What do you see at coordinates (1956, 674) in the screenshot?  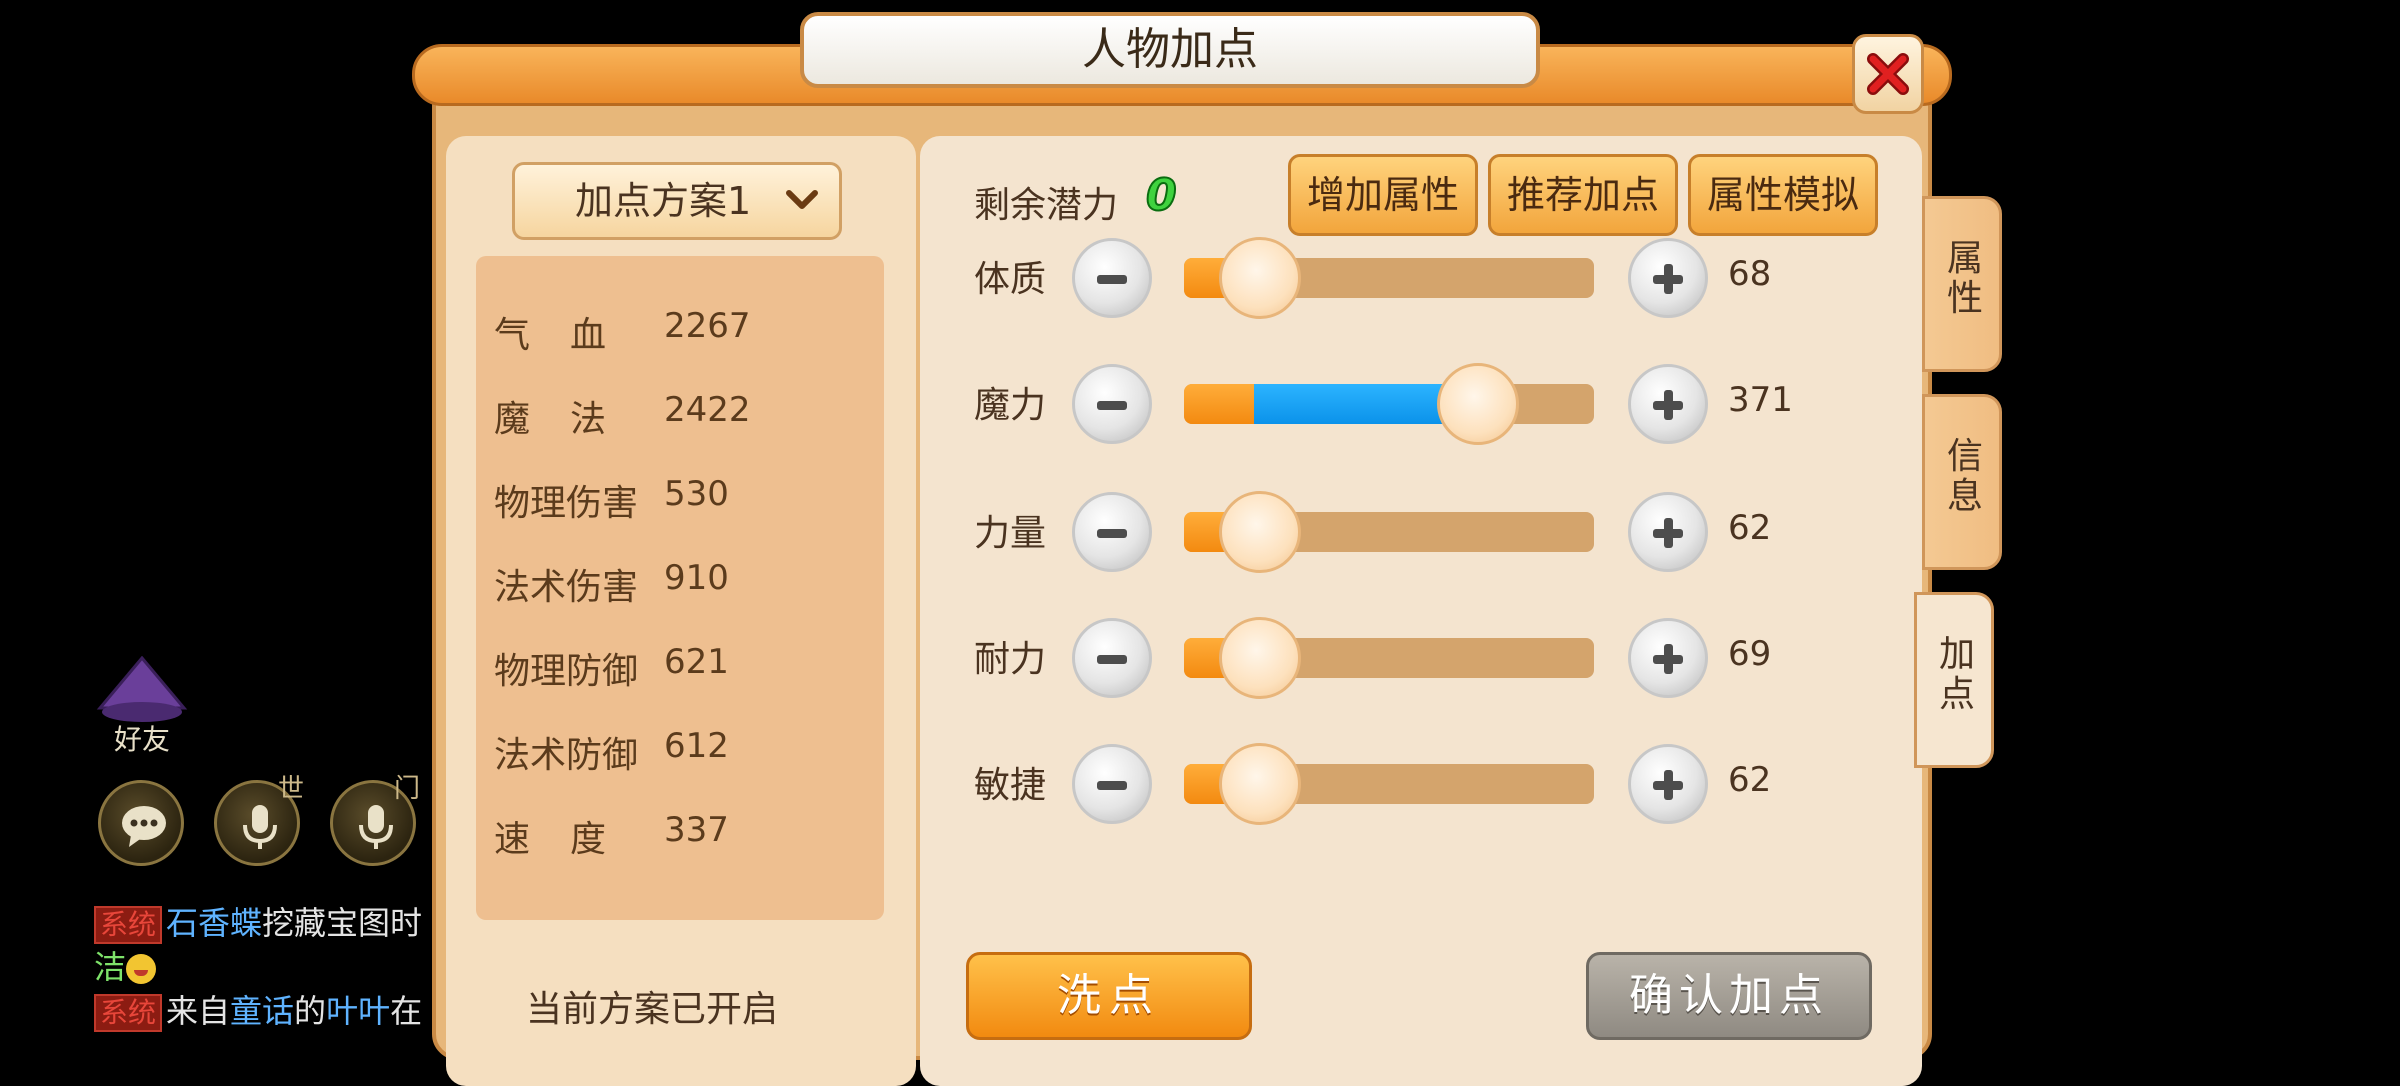 I see `tab-label: 加点` at bounding box center [1956, 674].